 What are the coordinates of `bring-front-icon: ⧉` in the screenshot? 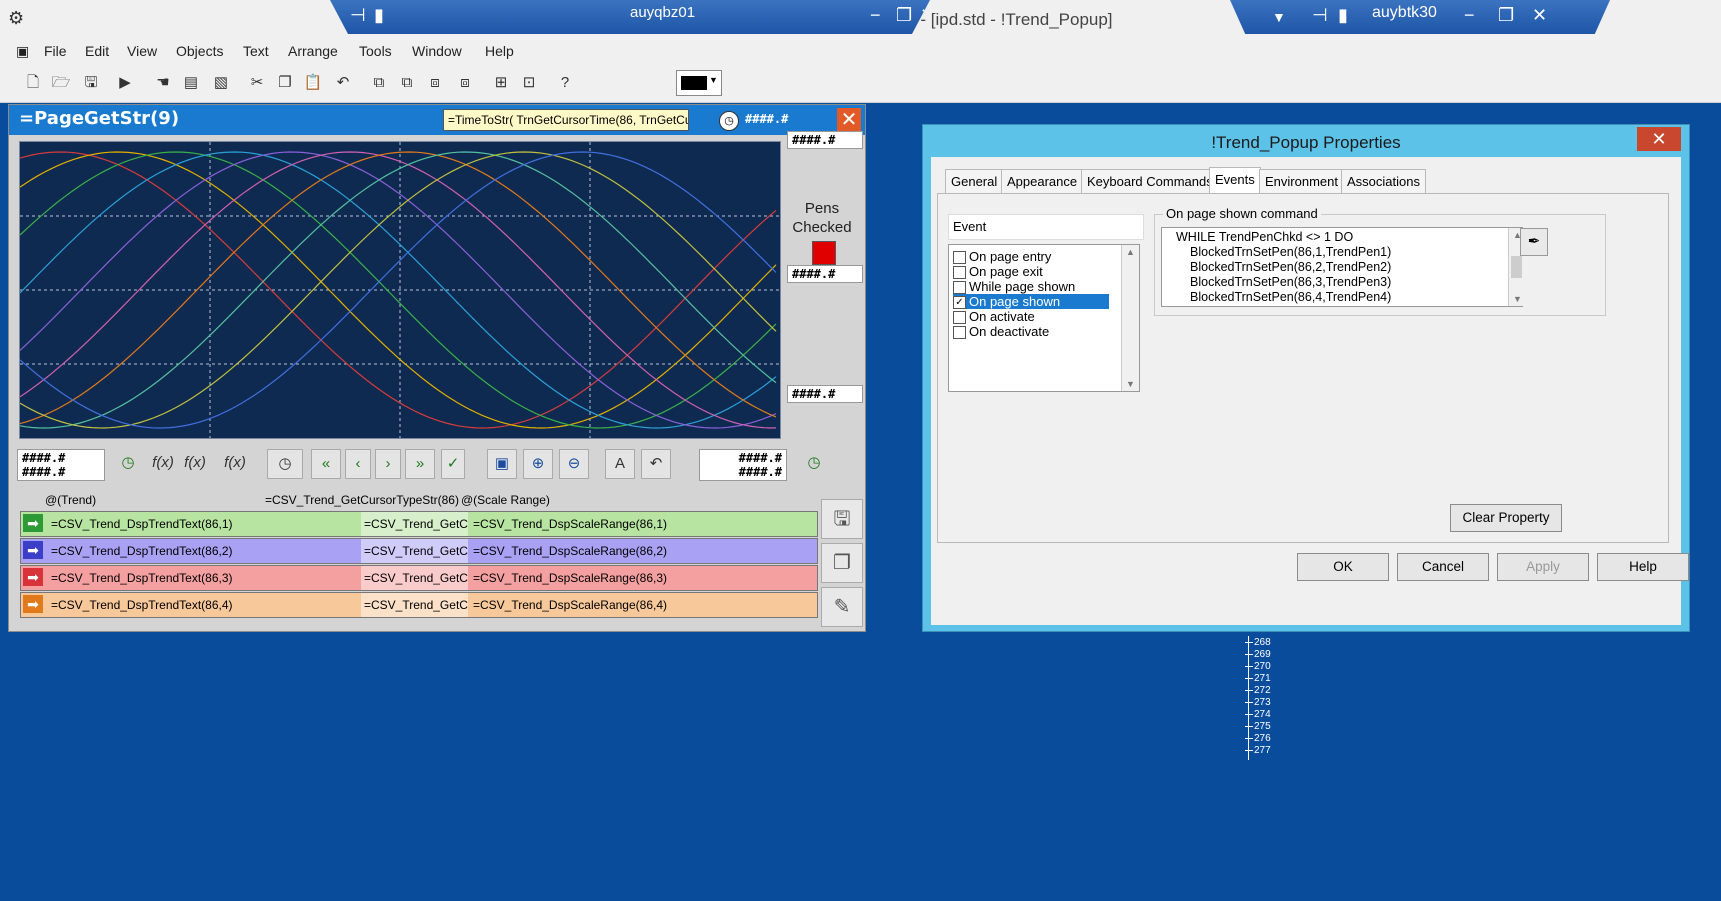 It's located at (379, 83).